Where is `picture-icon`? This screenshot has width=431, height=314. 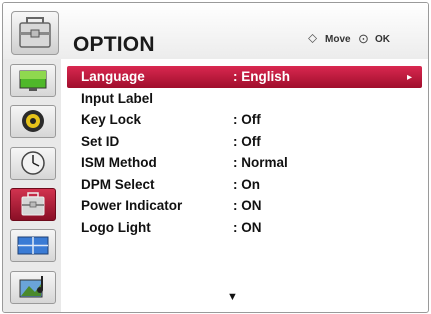 picture-icon is located at coordinates (33, 80).